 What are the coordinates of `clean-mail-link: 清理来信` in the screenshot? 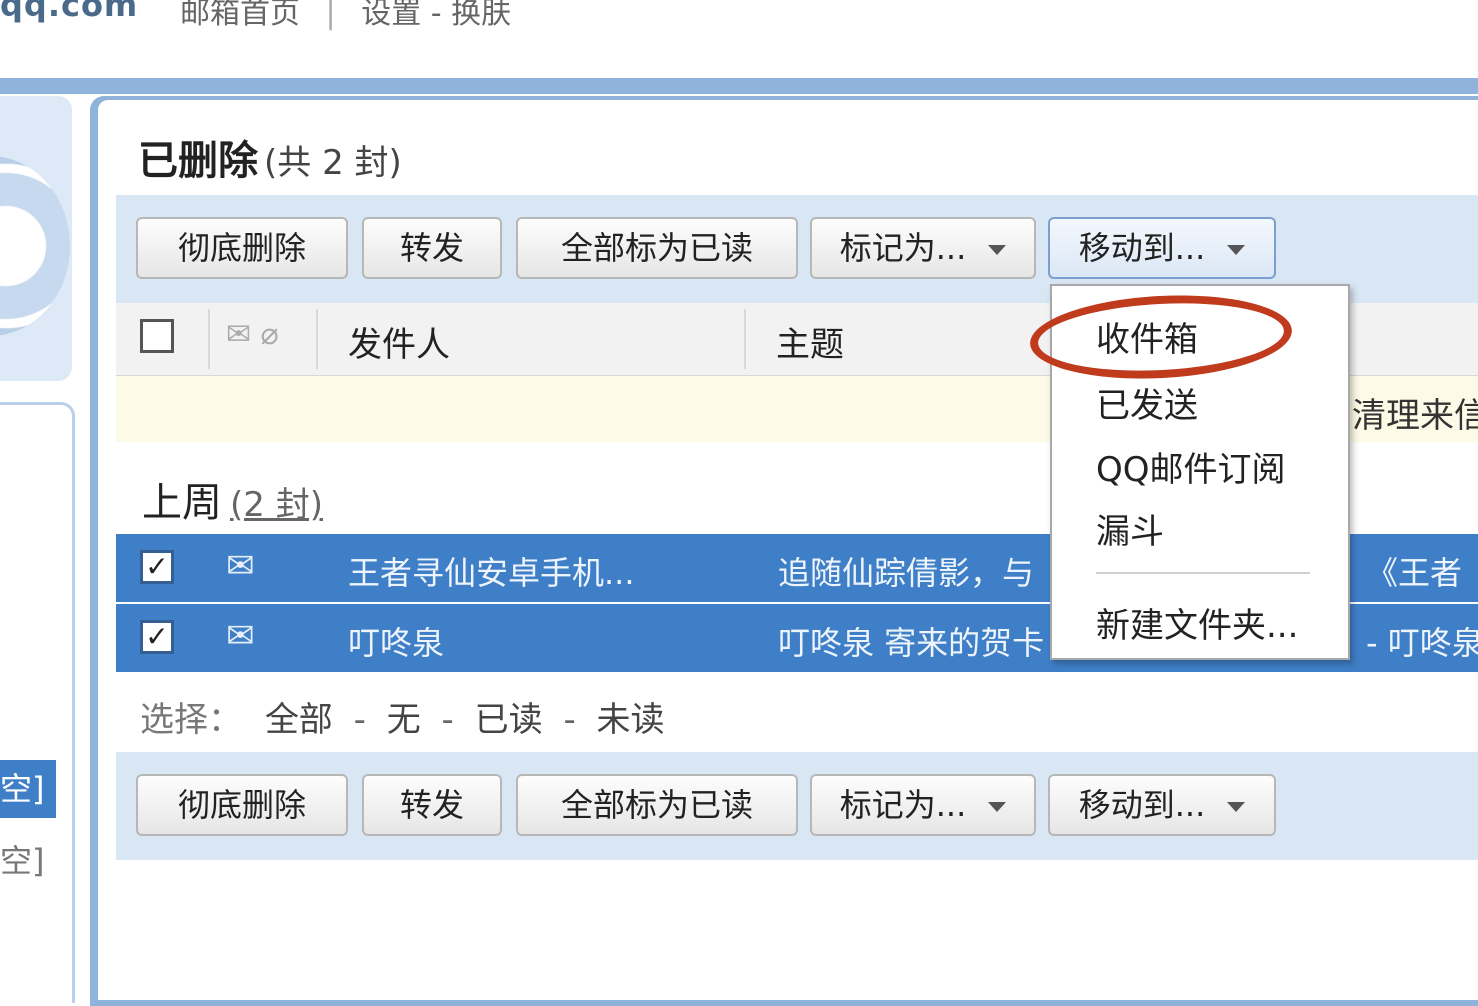 It's located at (1415, 412).